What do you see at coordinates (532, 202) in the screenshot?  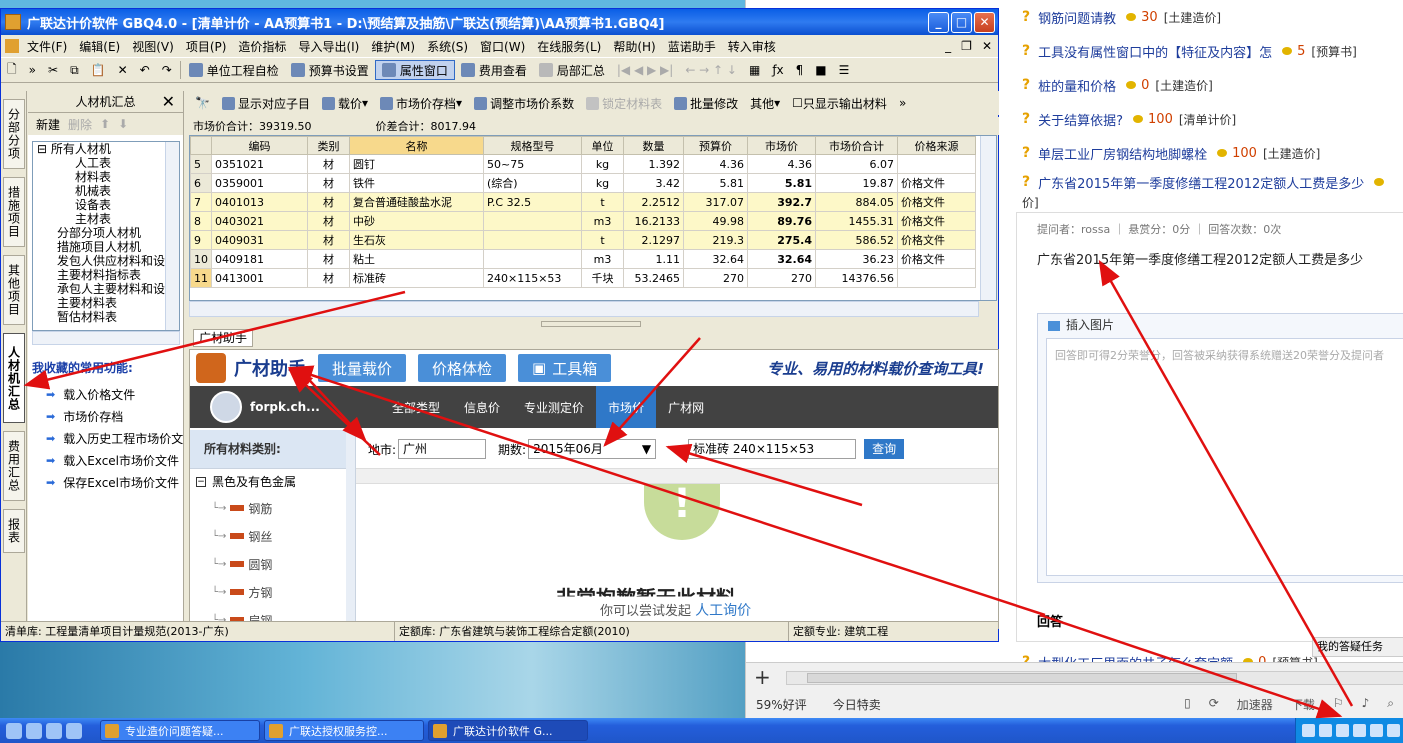 I see `cell-spec: P.C 32.5` at bounding box center [532, 202].